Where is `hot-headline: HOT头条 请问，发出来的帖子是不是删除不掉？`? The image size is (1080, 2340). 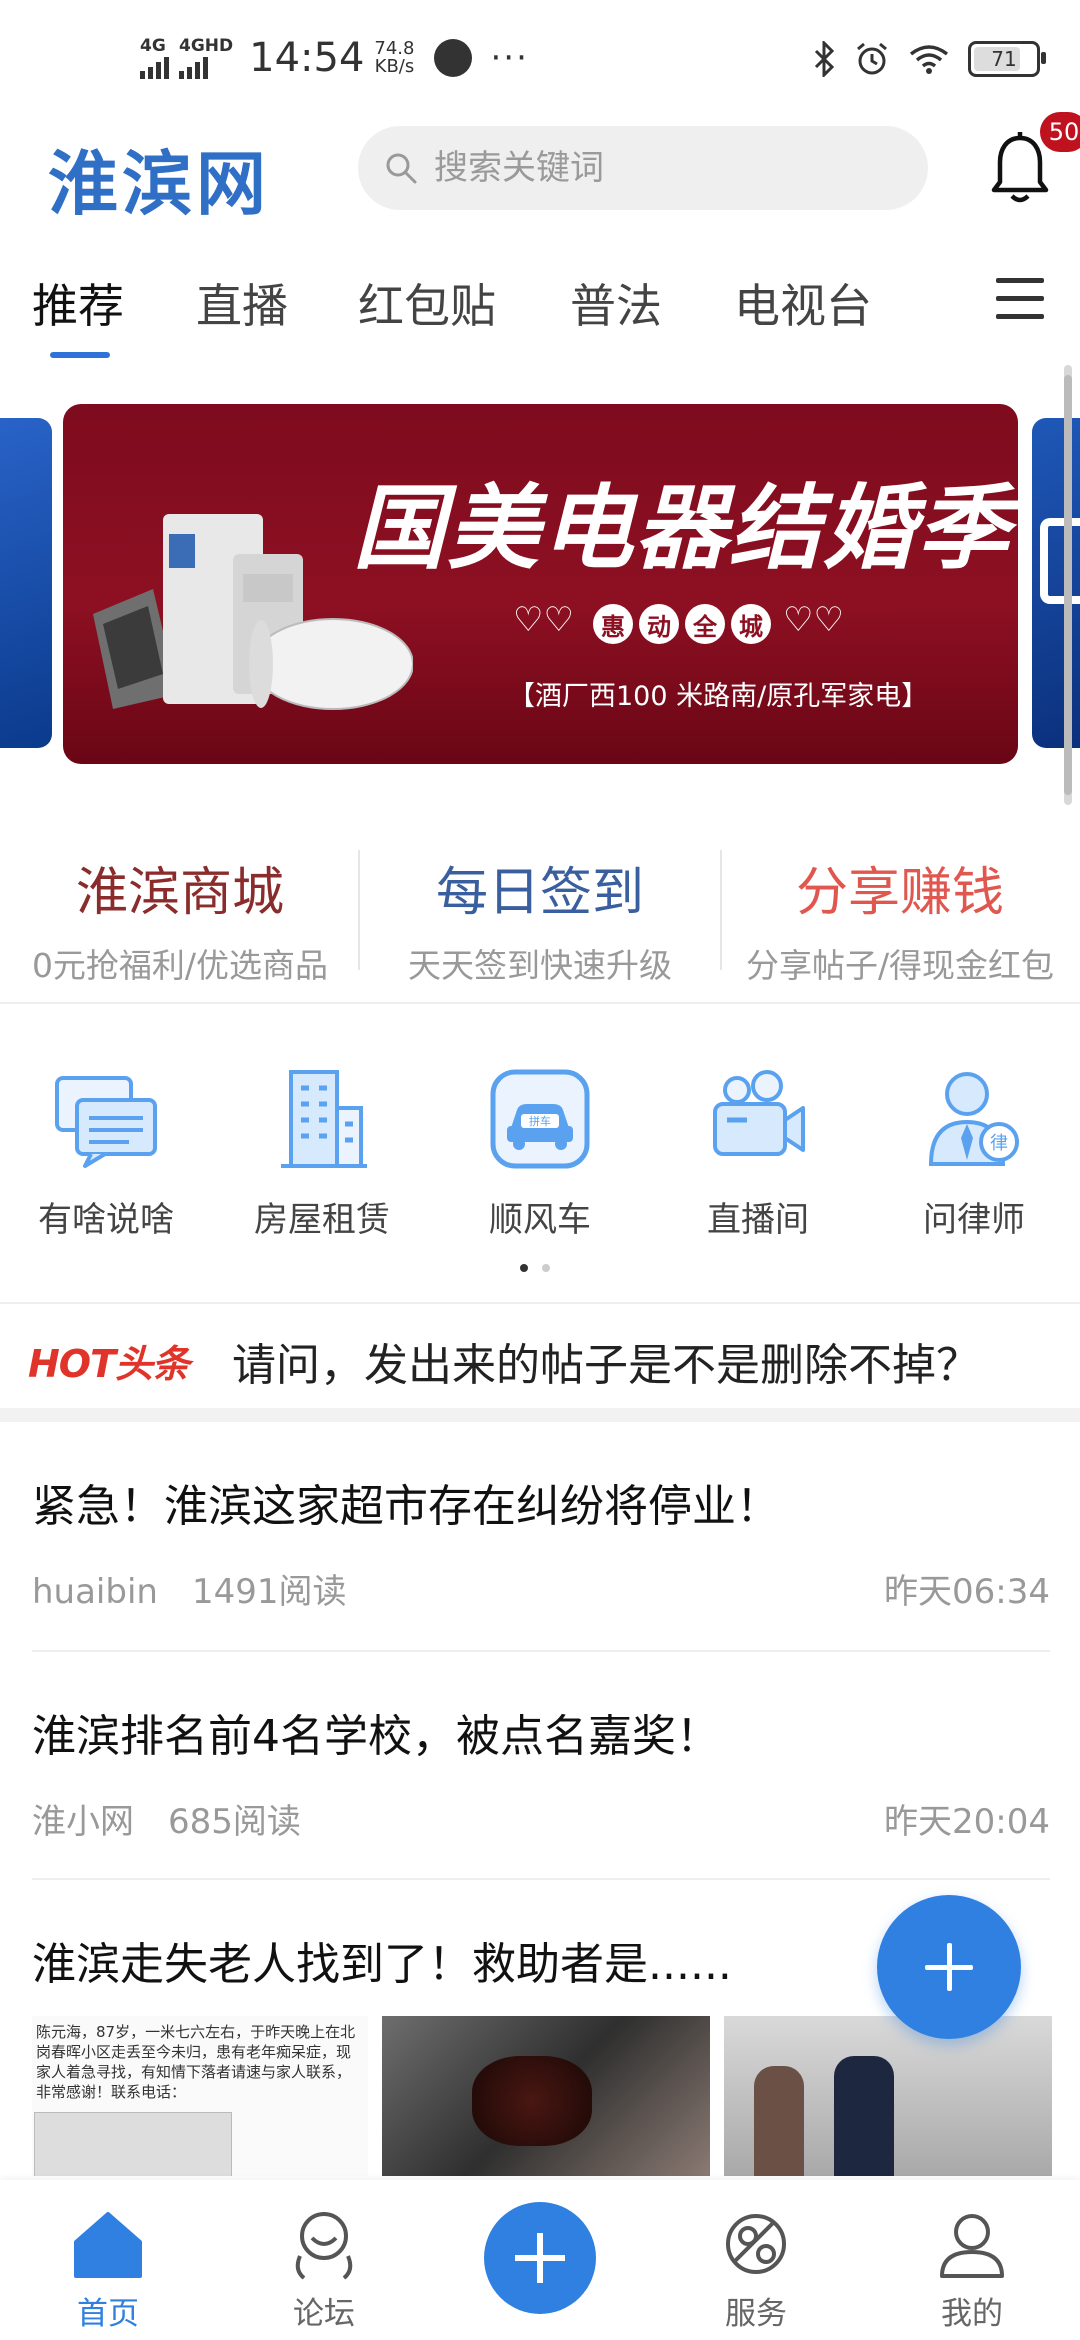
hot-headline: HOT头条 请问，发出来的帖子是不是删除不掉？ is located at coordinates (540, 1355).